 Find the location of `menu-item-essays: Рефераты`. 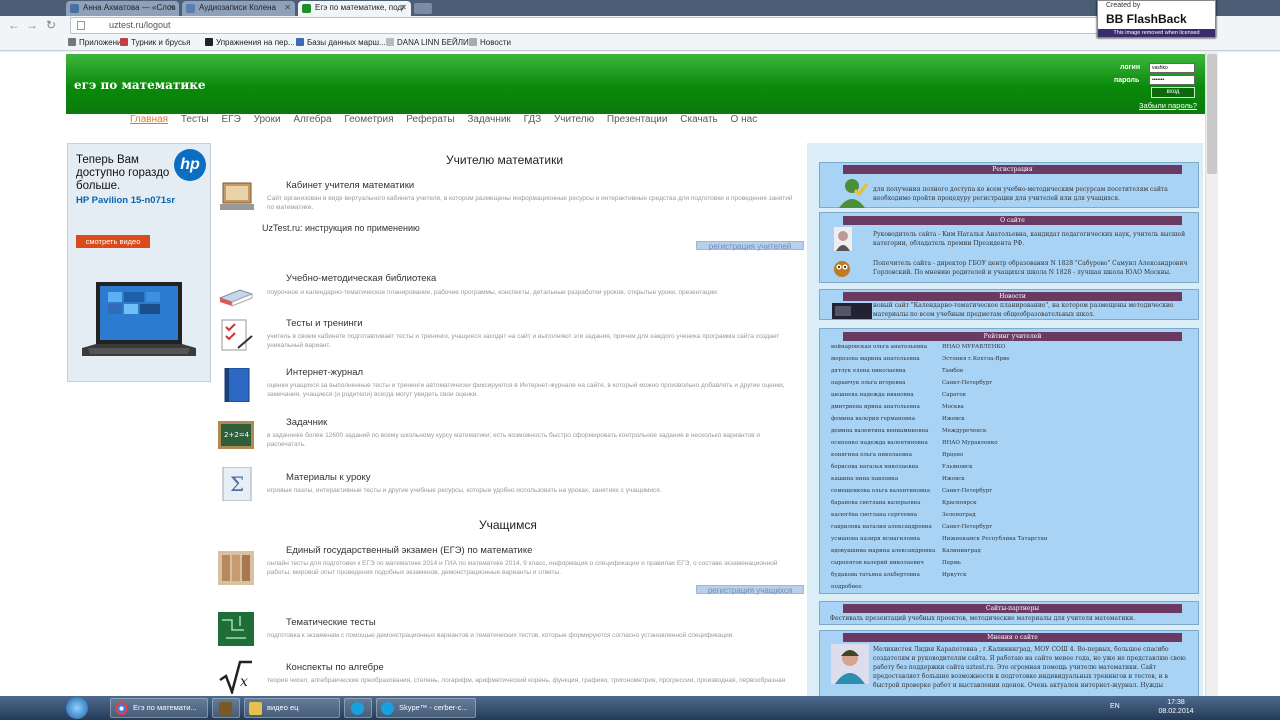

menu-item-essays: Рефераты is located at coordinates (430, 119).